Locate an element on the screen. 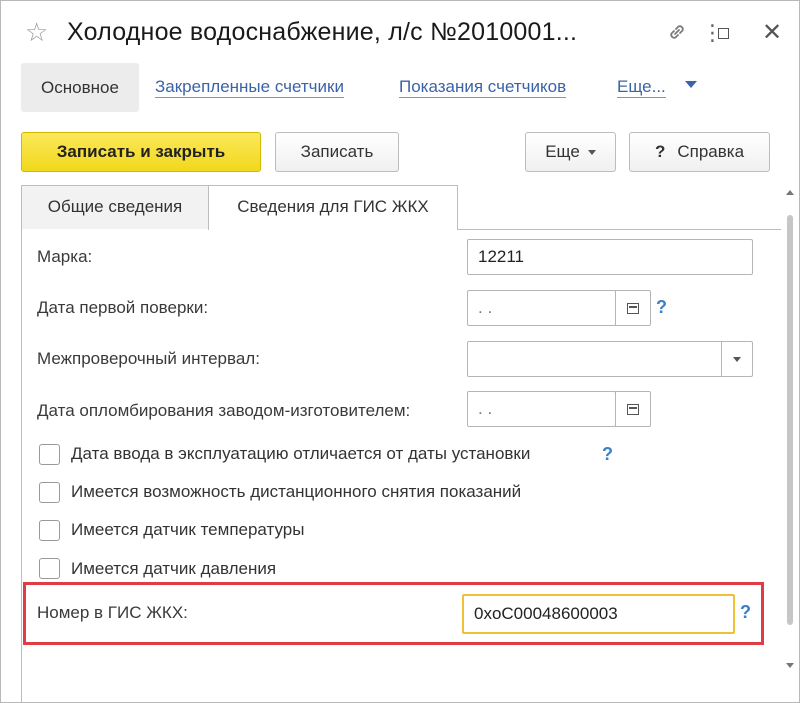  help-label: Справка is located at coordinates (711, 151).